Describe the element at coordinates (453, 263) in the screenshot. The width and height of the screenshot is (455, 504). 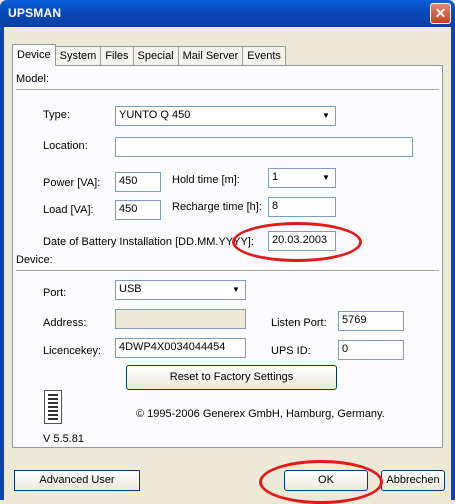
I see `window-frame-right` at that location.